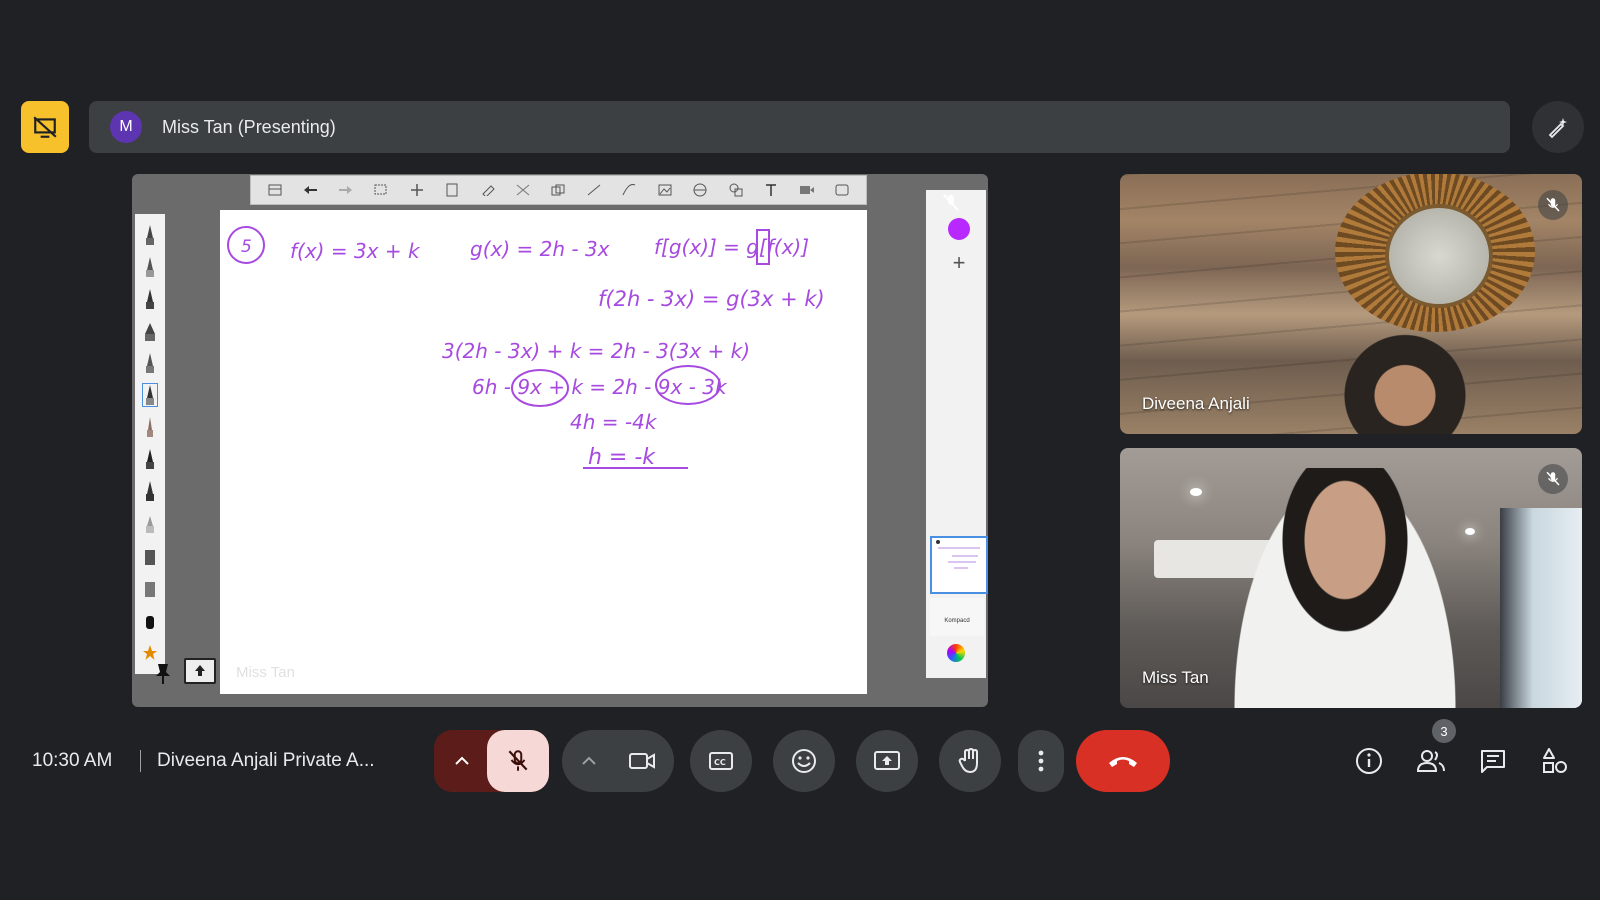 This screenshot has height=900, width=1600. I want to click on captions-button: CC, so click(721, 761).